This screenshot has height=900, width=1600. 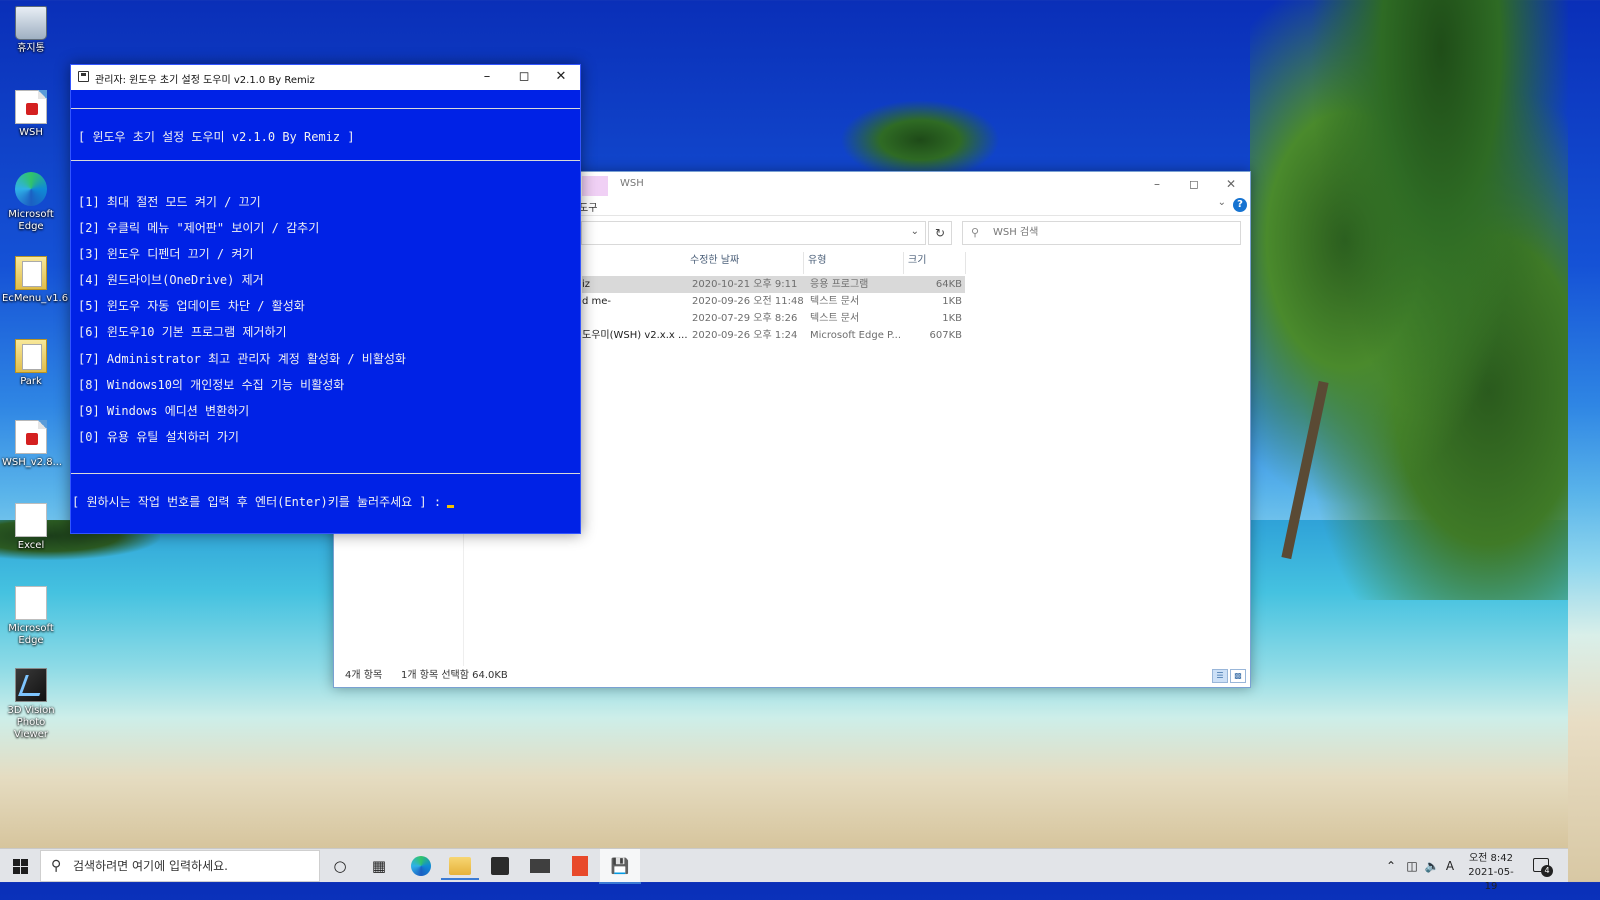 I want to click on task-view-icon: ▦, so click(x=379, y=866).